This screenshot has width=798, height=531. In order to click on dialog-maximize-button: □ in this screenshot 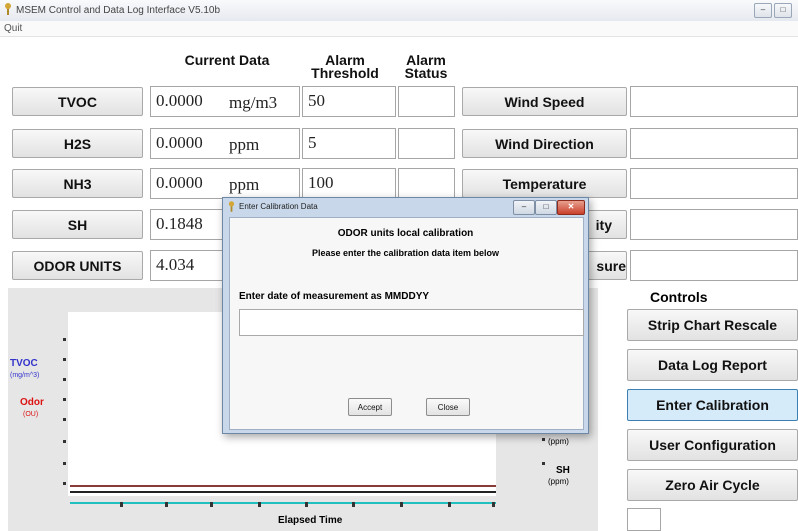, I will do `click(546, 207)`.